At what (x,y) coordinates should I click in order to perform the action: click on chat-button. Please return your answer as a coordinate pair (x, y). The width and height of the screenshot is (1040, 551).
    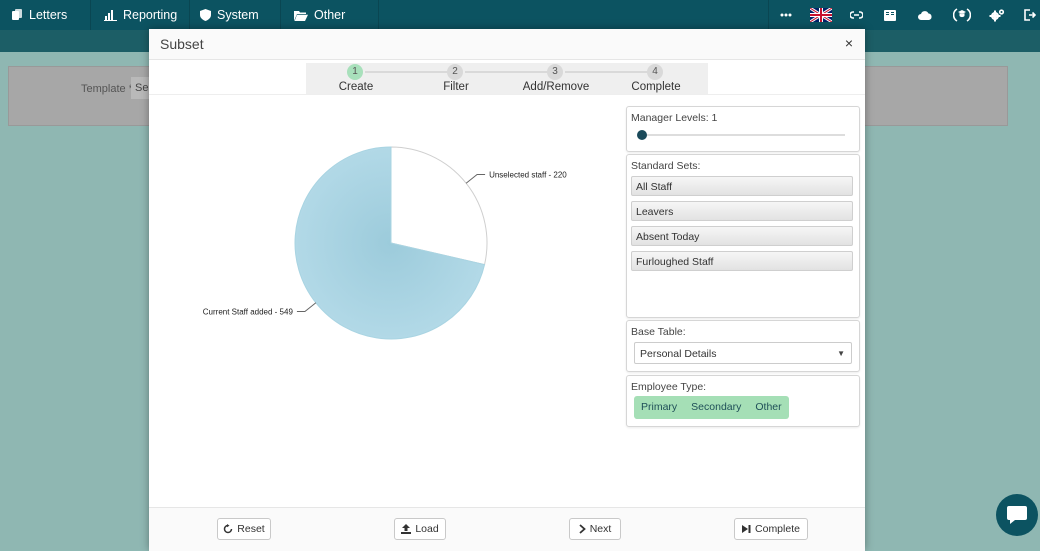
    Looking at the image, I should click on (1017, 515).